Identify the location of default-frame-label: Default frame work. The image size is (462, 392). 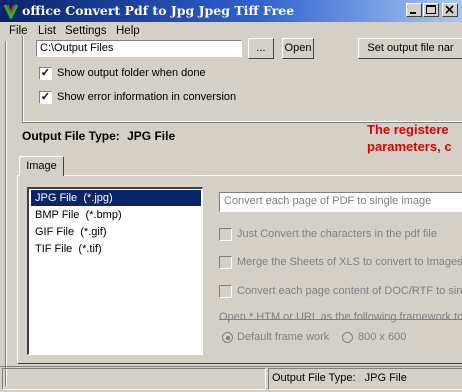
(283, 337).